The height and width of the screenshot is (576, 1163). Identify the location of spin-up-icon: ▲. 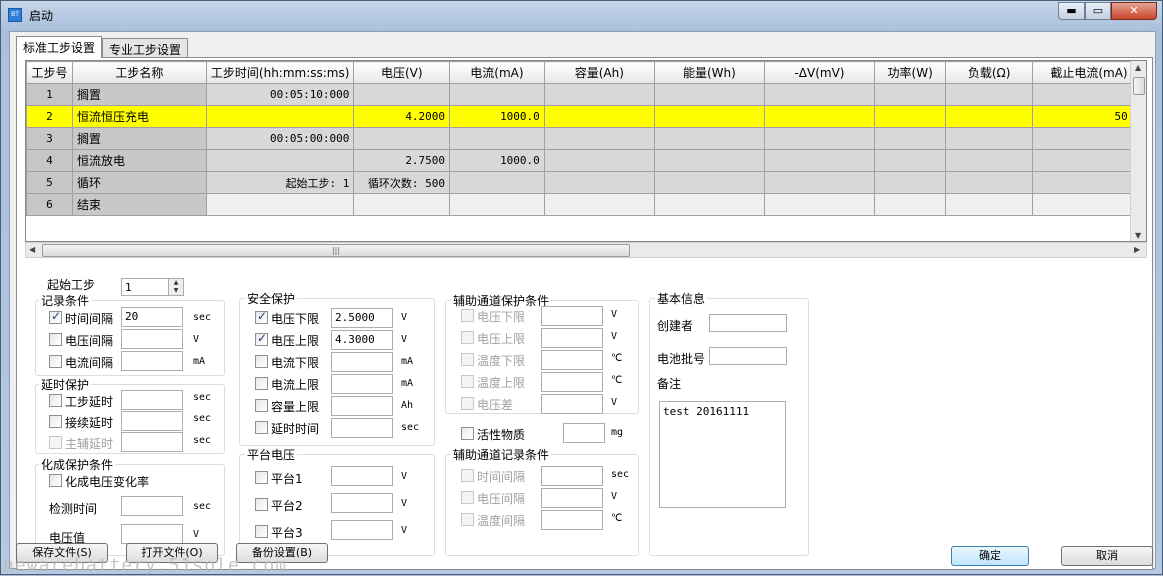
(176, 283).